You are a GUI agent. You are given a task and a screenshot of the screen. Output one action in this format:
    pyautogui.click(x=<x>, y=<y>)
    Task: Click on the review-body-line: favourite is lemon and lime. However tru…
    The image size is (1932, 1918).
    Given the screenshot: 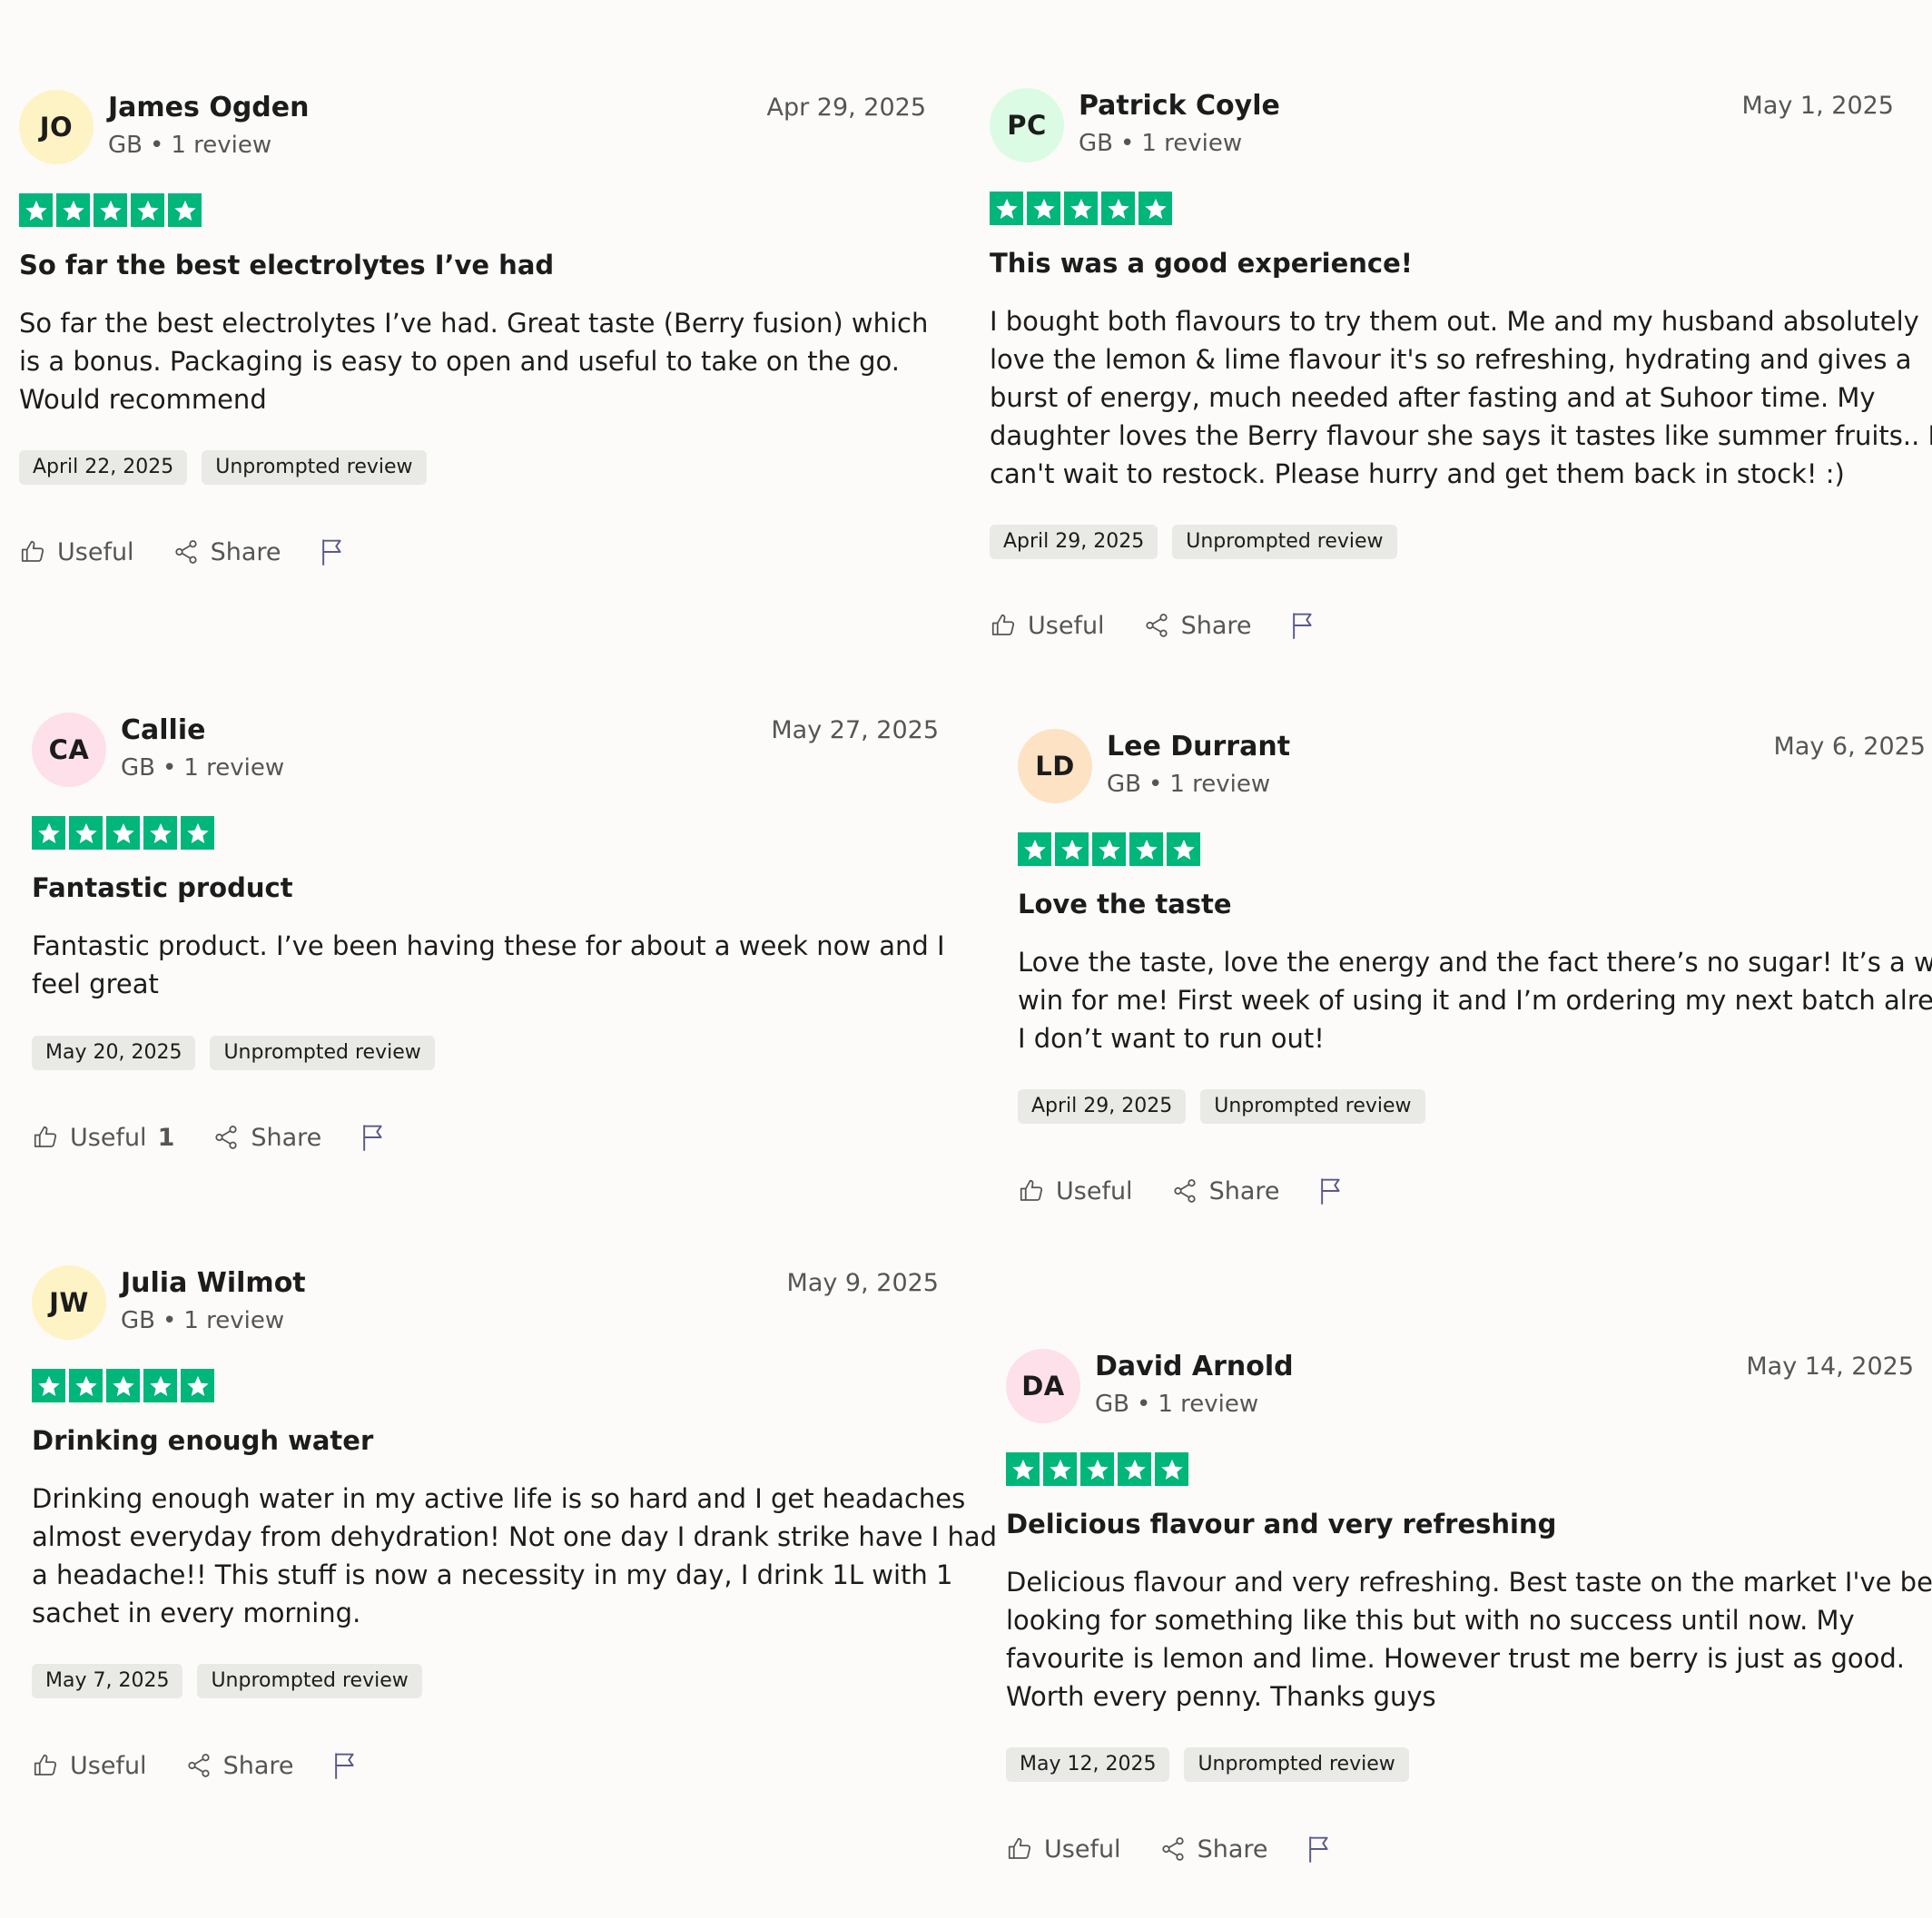 What is the action you would take?
    pyautogui.click(x=1456, y=1658)
    